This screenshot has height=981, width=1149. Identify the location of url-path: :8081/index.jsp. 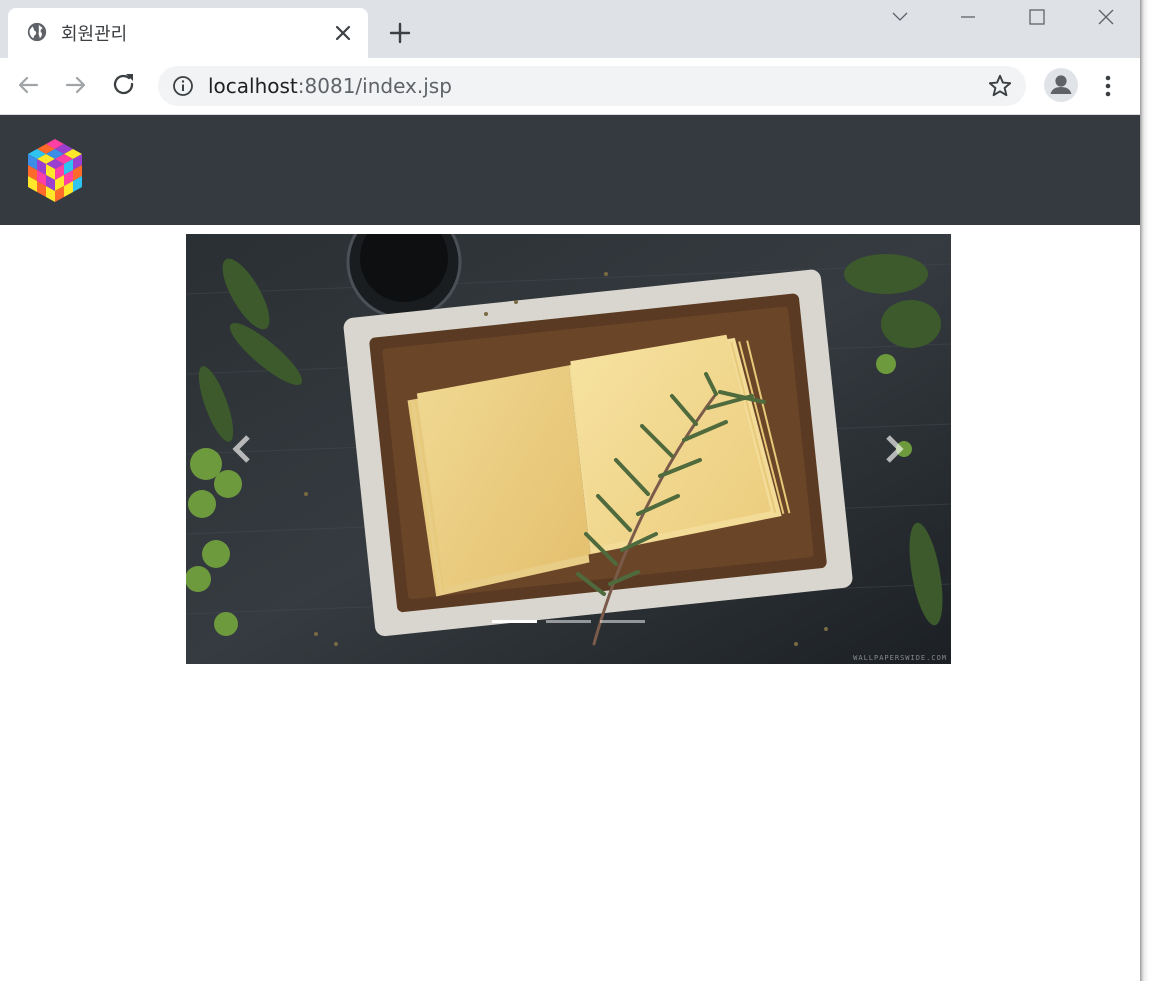
(374, 86).